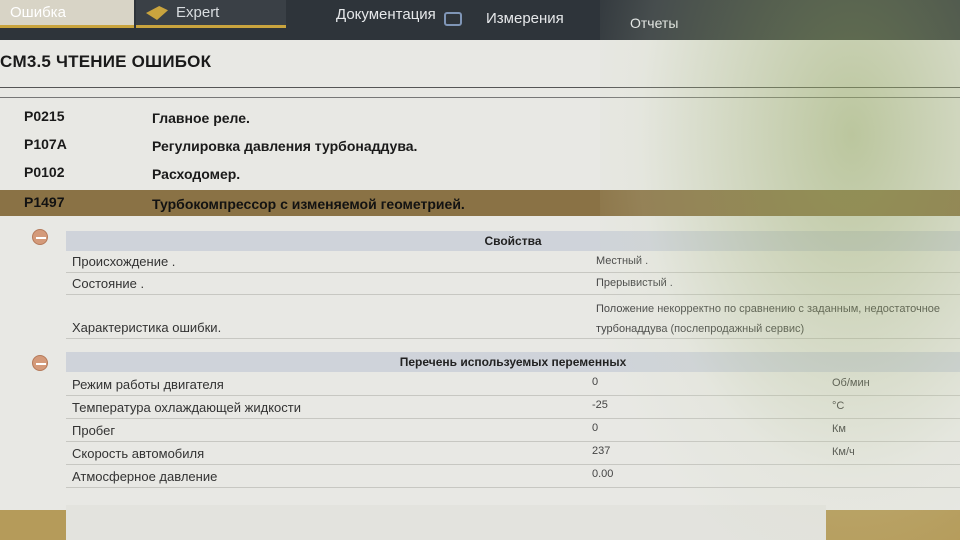 This screenshot has width=960, height=540. Describe the element at coordinates (285, 146) in the screenshot. I see `dtc-description: Регулировка давления турбонаддува.` at that location.